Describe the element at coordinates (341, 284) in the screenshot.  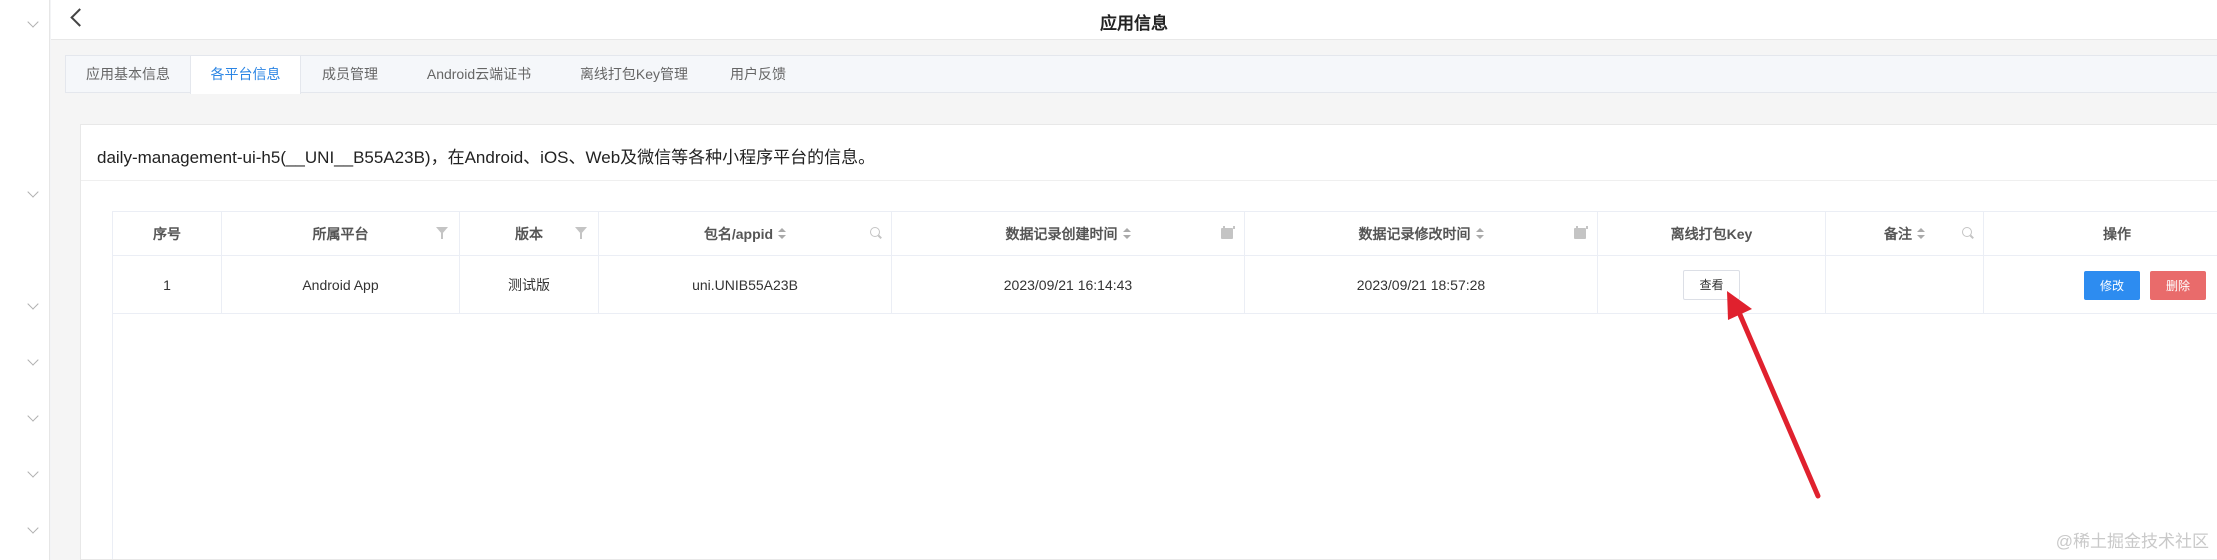
I see `cell-platform: Android App` at that location.